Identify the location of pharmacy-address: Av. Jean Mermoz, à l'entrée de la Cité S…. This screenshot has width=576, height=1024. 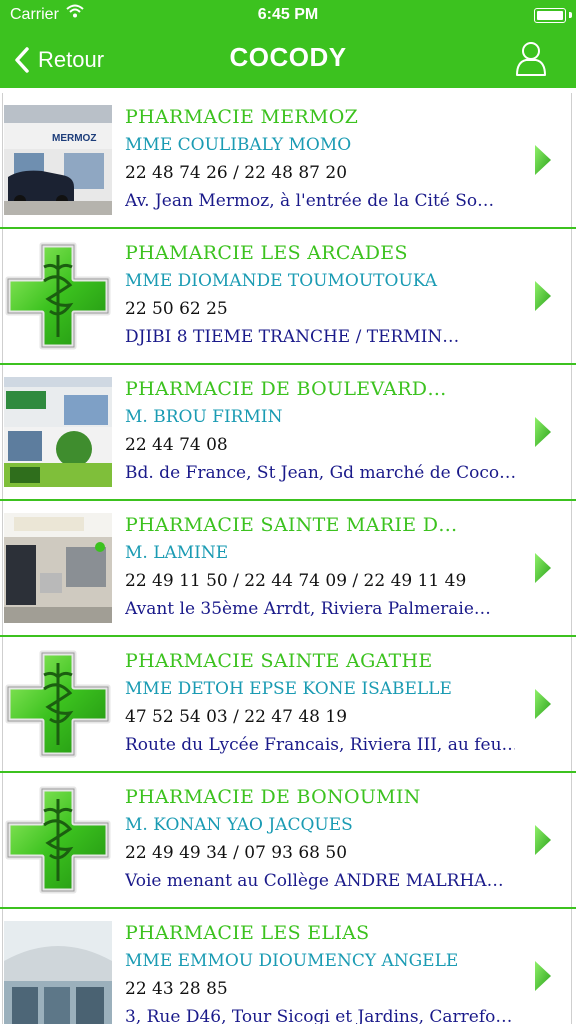
(310, 201).